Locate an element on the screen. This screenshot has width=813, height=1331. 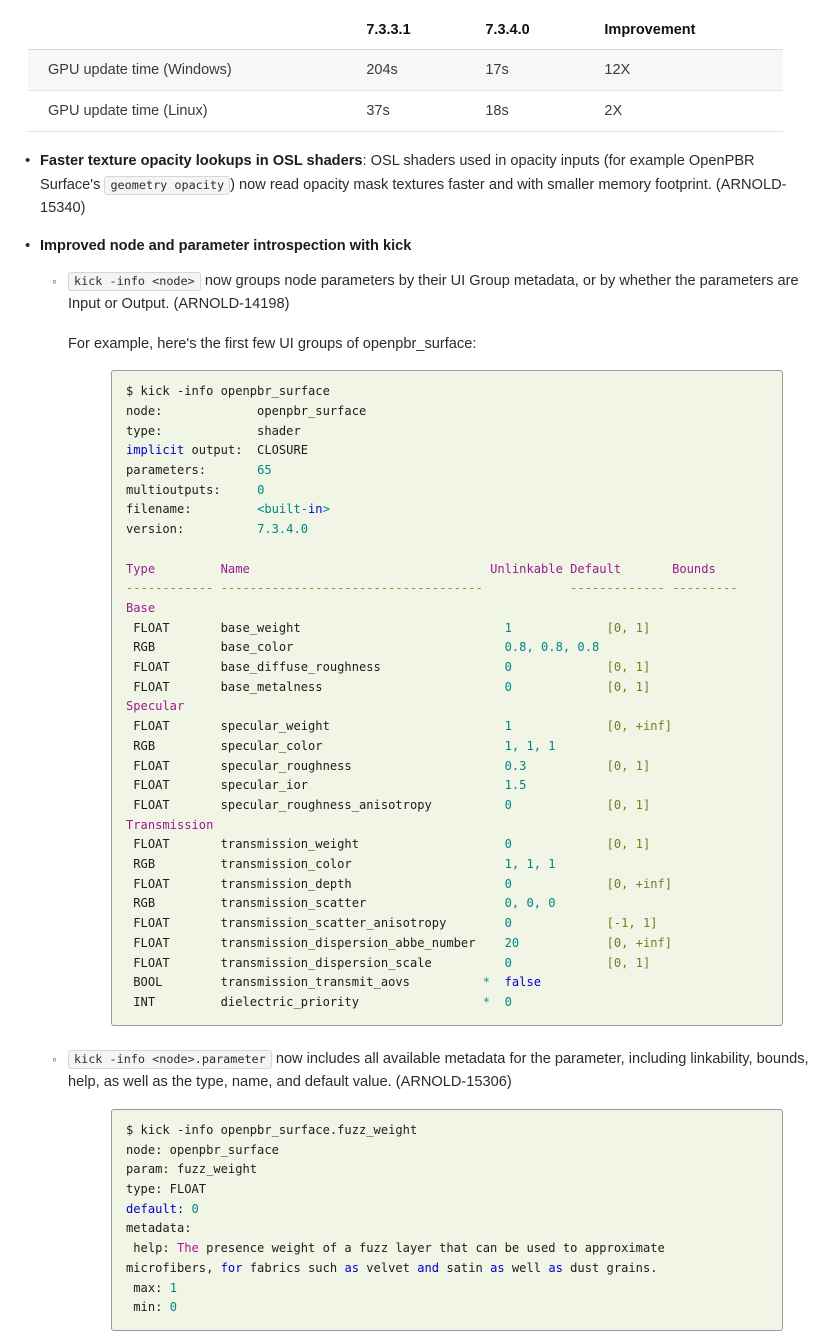
table-head: 7.3.3.1 7.3.4.0 Improvement is located at coordinates (405, 33).